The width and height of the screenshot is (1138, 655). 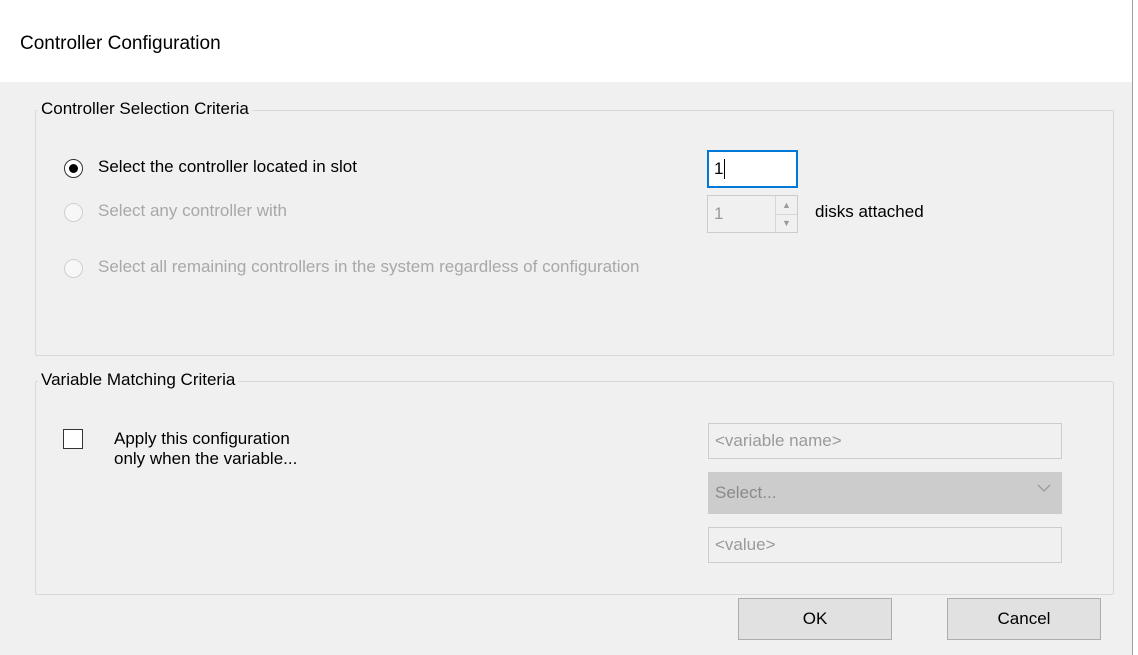 I want to click on spin-buttons: ▲ ▼, so click(x=786, y=214).